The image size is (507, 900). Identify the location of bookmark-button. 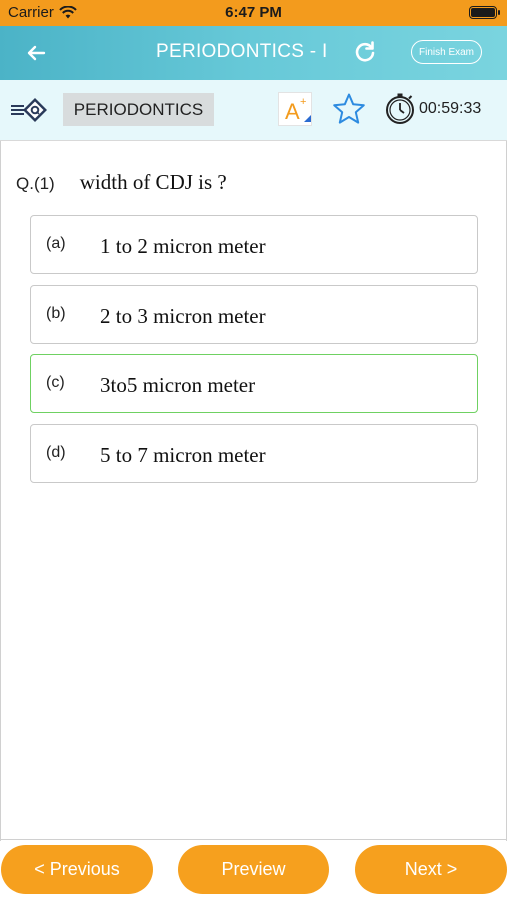
(349, 109).